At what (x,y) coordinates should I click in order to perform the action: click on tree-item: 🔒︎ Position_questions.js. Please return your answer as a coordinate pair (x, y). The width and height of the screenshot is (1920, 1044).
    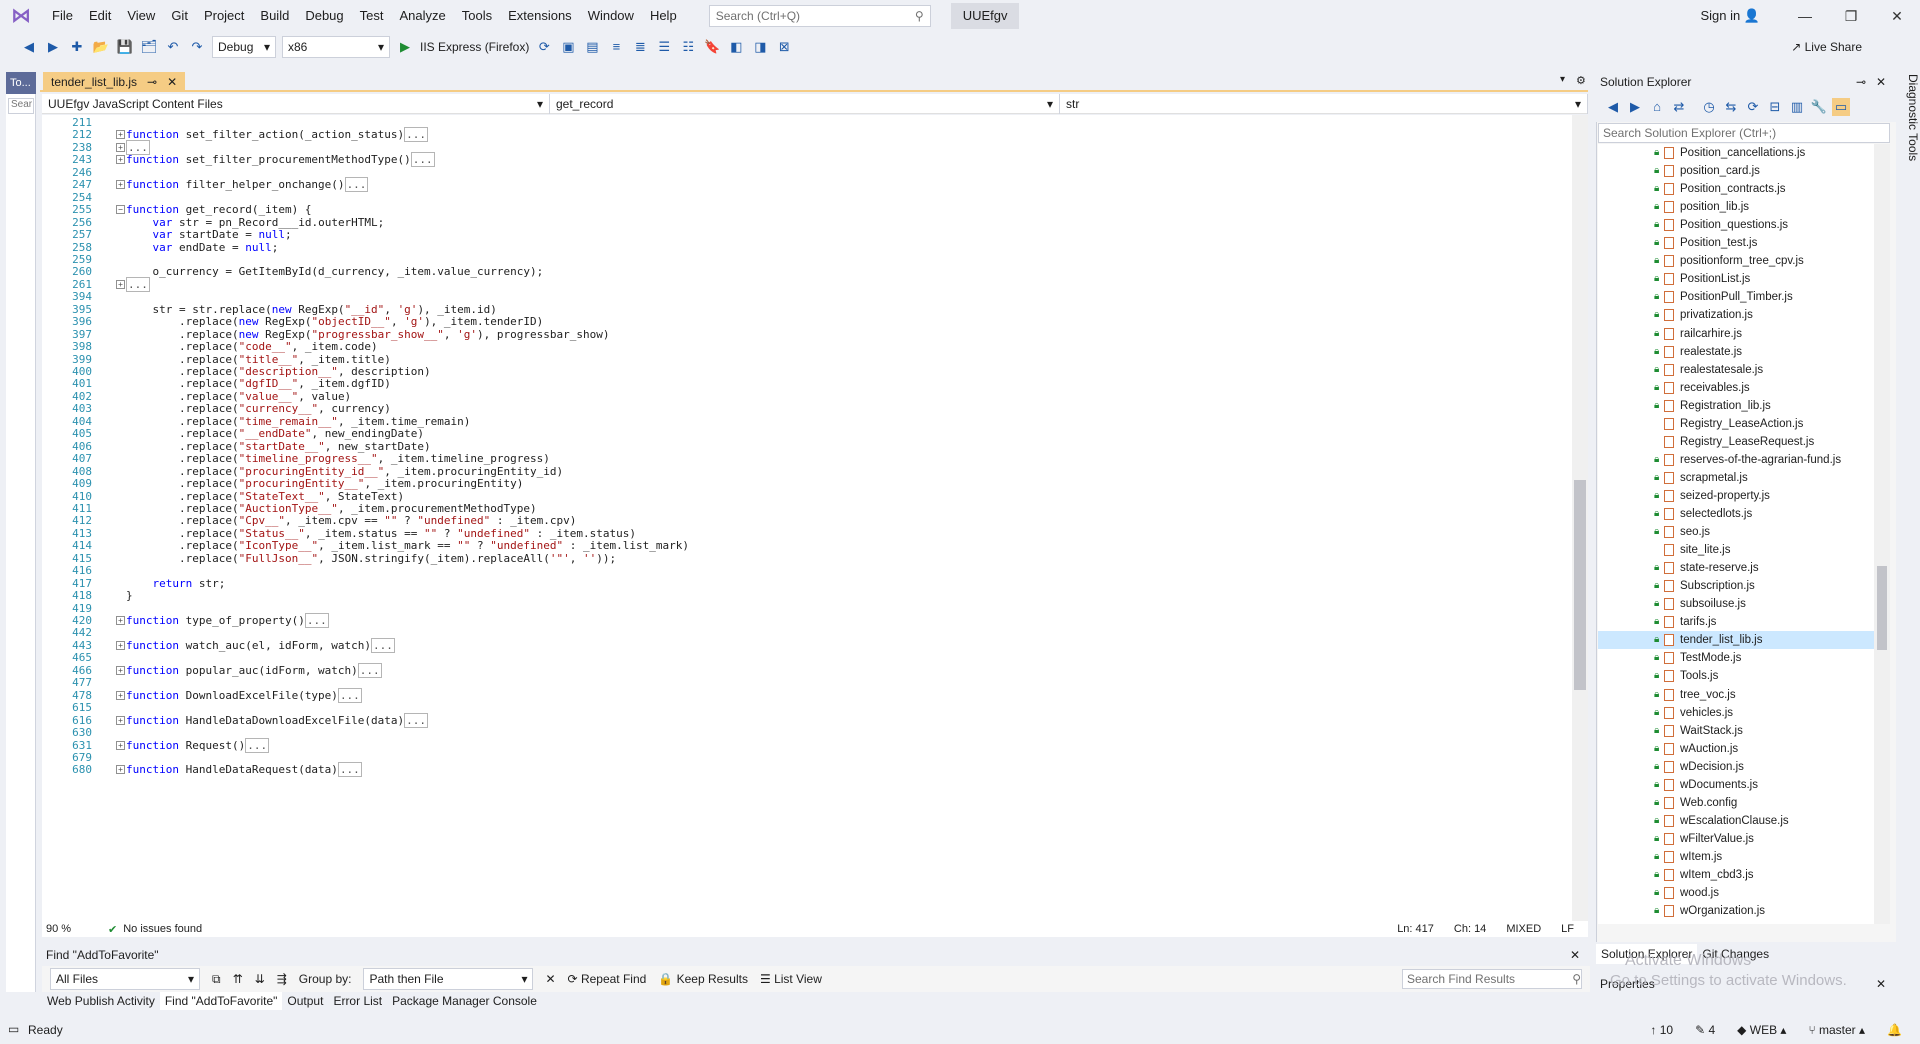
    Looking at the image, I should click on (1736, 225).